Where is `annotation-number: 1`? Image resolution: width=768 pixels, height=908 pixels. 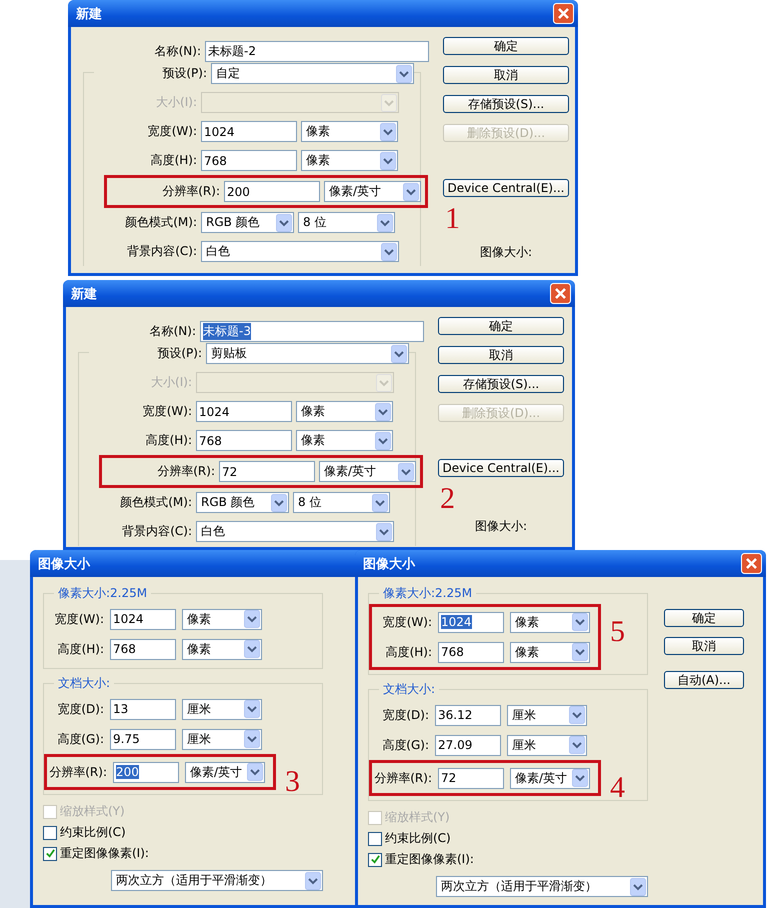
annotation-number: 1 is located at coordinates (452, 219).